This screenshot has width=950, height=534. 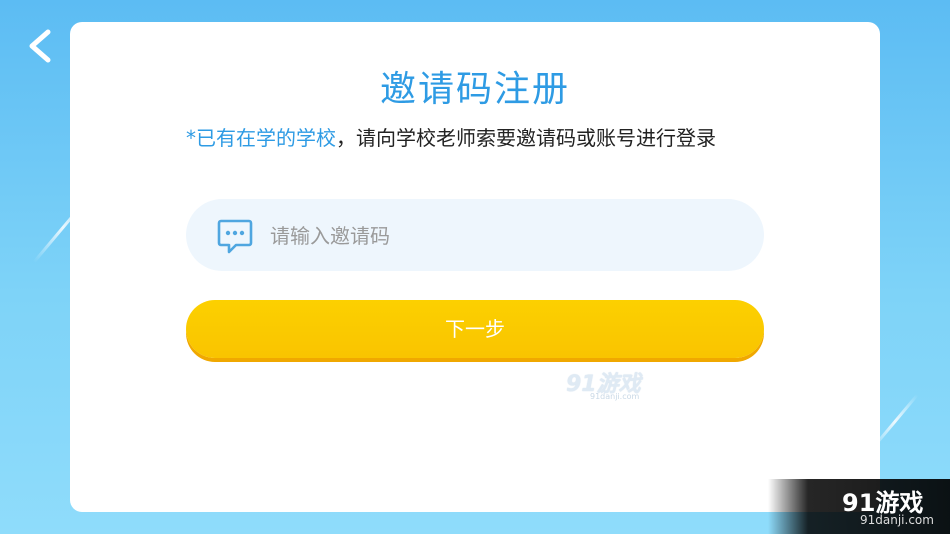 I want to click on chat-bubble-icon, so click(x=235, y=236).